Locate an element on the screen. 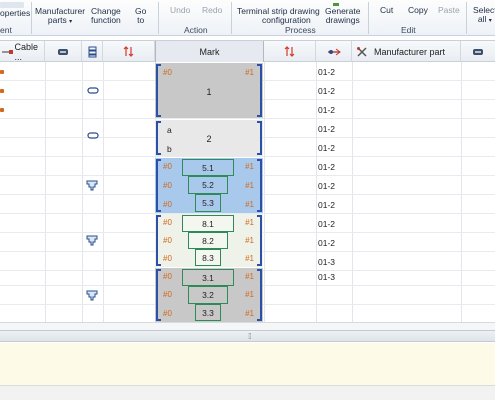 The width and height of the screenshot is (495, 400). manufacturer-parts-label-2: parts is located at coordinates (57, 20).